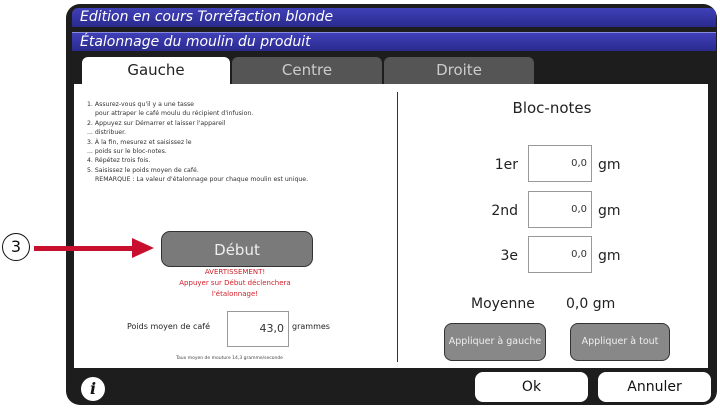  Describe the element at coordinates (139, 142) in the screenshot. I see `instruction-line: 3. À la fin, mesurez et saisissez le` at that location.